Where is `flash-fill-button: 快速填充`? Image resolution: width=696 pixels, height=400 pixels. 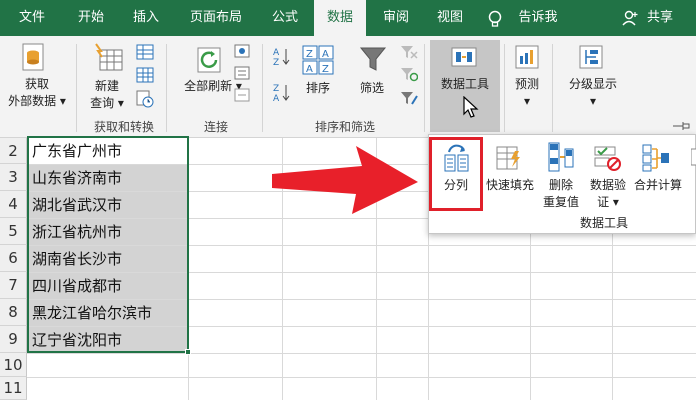 flash-fill-button: 快速填充 is located at coordinates (510, 185).